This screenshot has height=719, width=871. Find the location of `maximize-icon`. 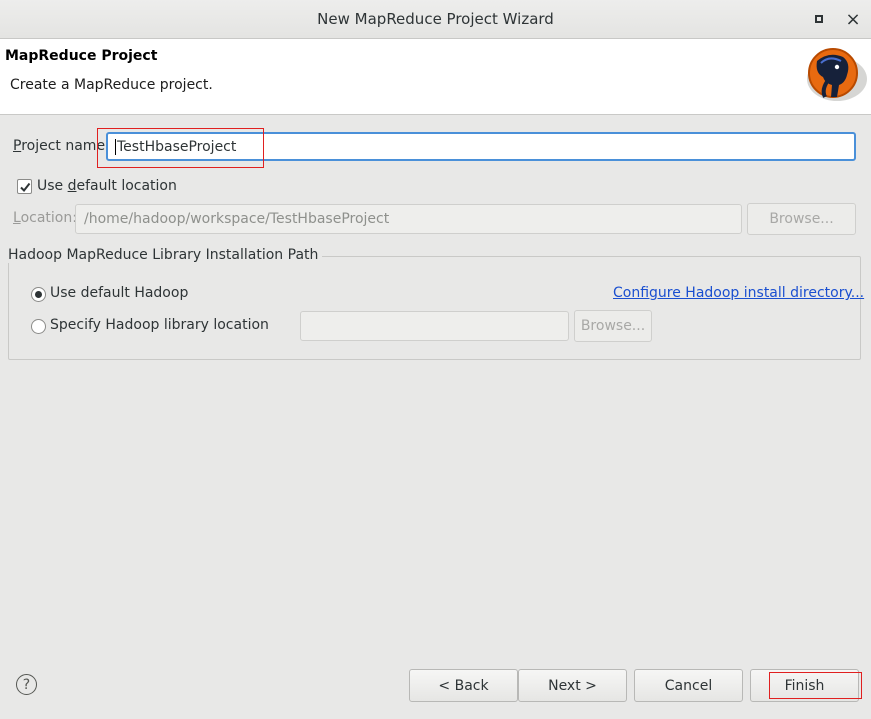

maximize-icon is located at coordinates (819, 19).